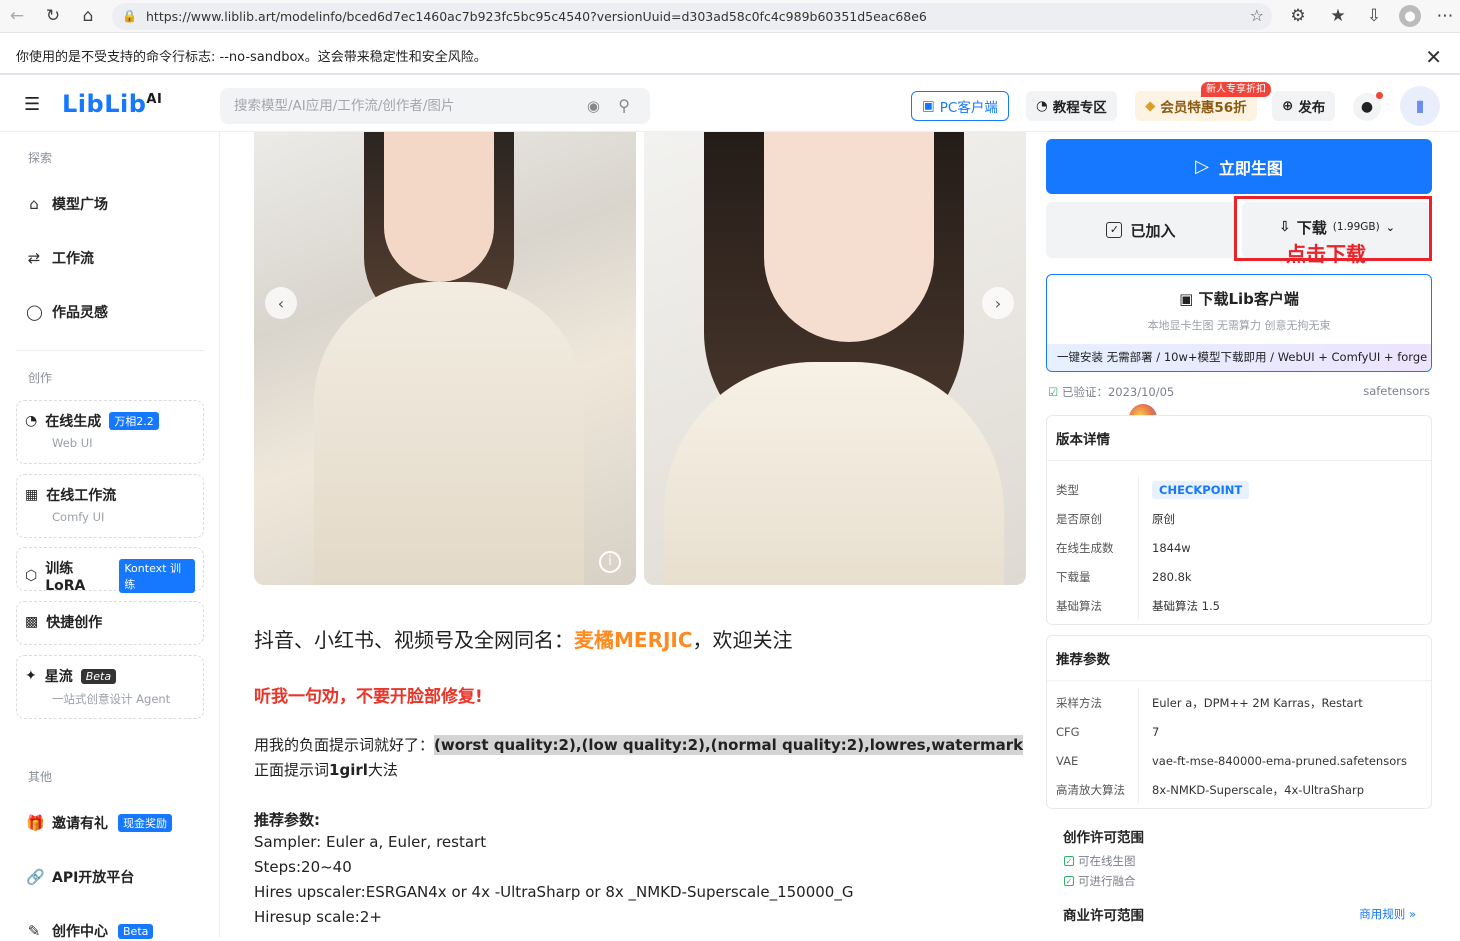 This screenshot has width=1460, height=941. Describe the element at coordinates (1163, 518) in the screenshot. I see `version-value: 原创` at that location.